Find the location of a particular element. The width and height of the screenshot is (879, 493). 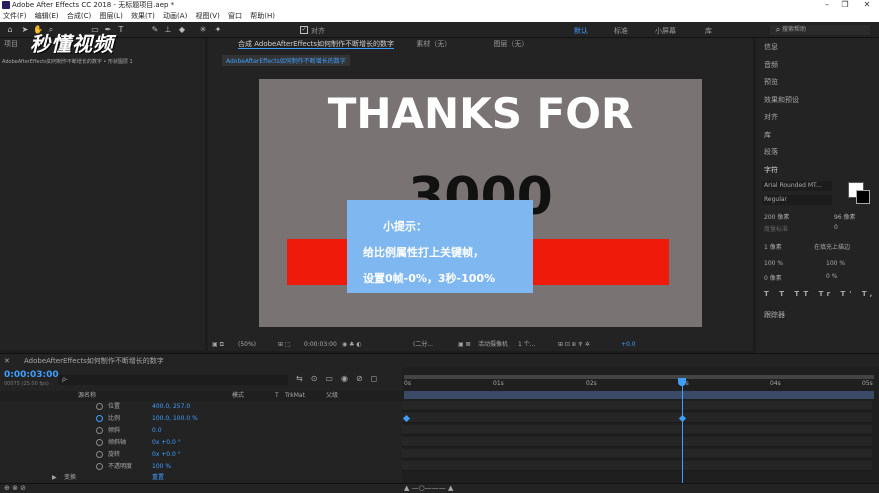

playhead is located at coordinates (682, 435).